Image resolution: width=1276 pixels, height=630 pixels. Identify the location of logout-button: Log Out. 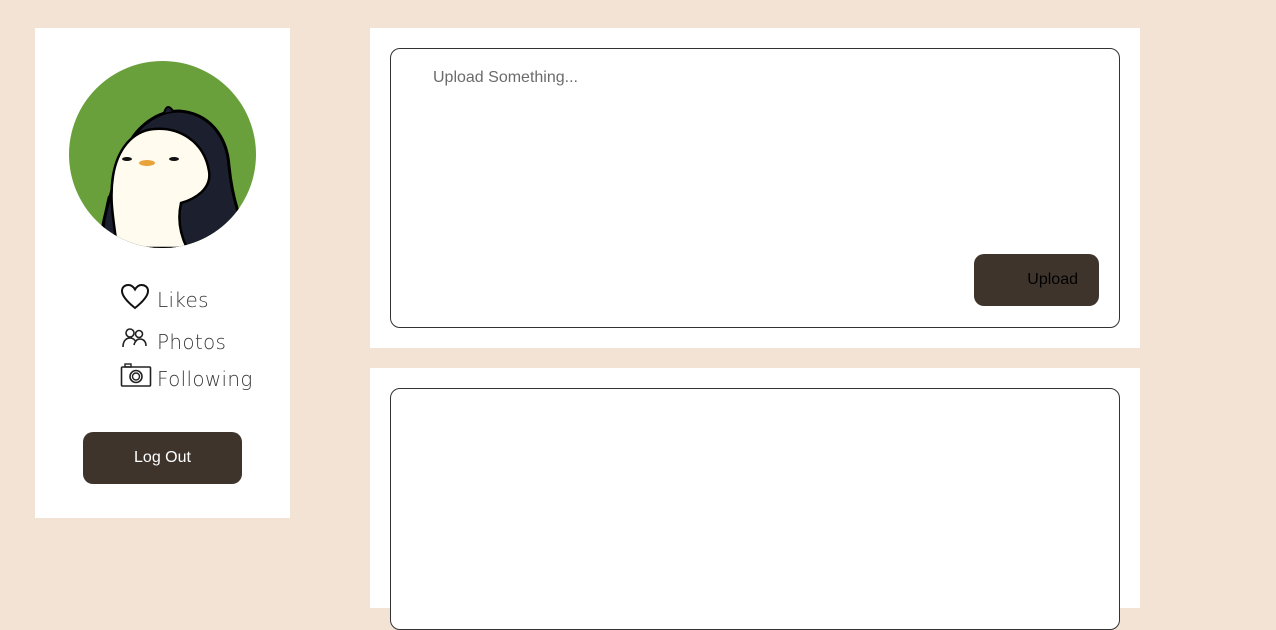
(162, 458).